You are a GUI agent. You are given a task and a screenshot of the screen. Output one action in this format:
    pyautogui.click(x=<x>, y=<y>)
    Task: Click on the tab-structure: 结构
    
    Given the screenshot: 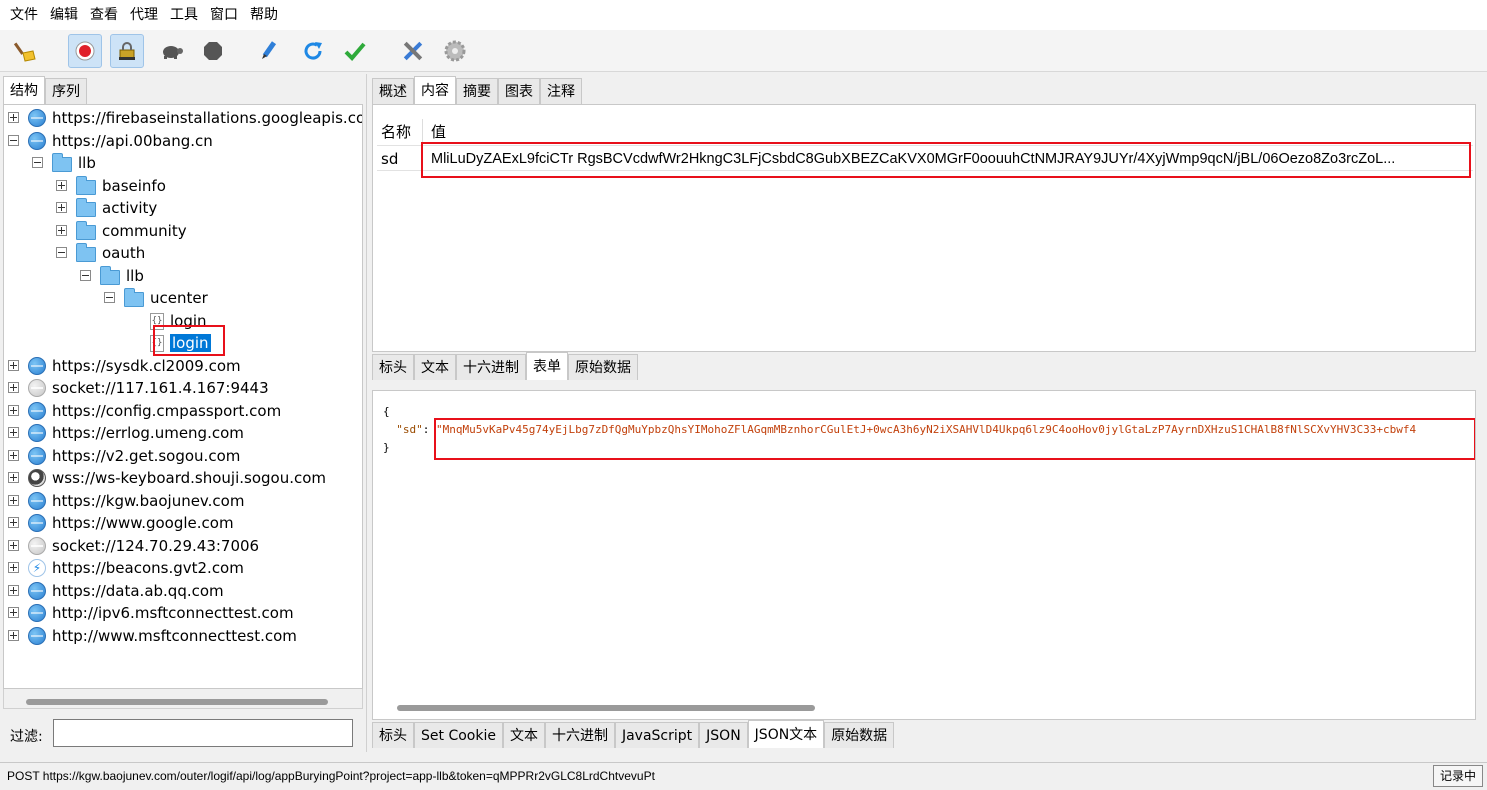 What is the action you would take?
    pyautogui.click(x=24, y=90)
    